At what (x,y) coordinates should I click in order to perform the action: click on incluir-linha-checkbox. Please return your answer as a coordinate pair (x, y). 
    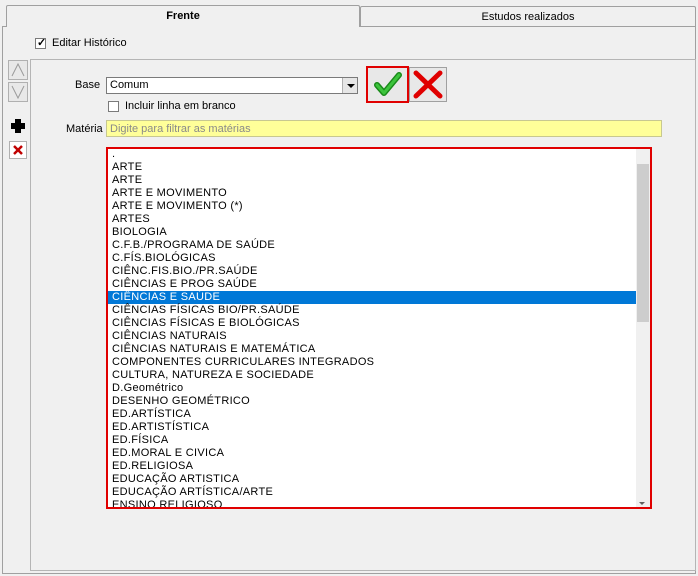
    Looking at the image, I should click on (113, 106).